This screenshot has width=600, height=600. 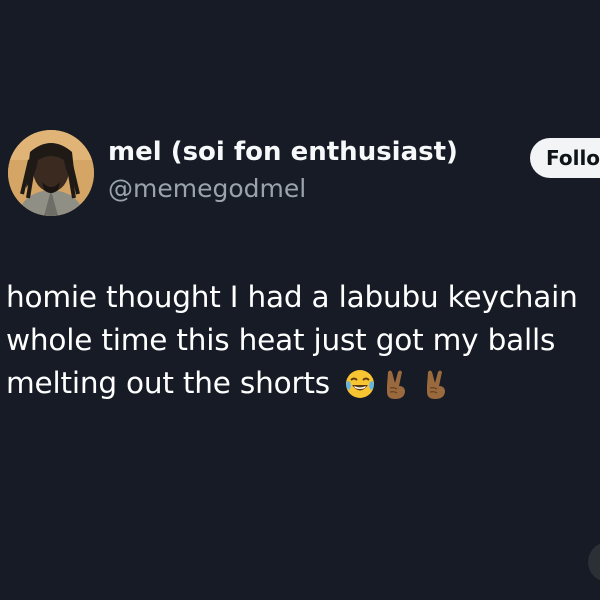 I want to click on tweet-text-line: whole time this heat just got my balls, so click(x=281, y=340).